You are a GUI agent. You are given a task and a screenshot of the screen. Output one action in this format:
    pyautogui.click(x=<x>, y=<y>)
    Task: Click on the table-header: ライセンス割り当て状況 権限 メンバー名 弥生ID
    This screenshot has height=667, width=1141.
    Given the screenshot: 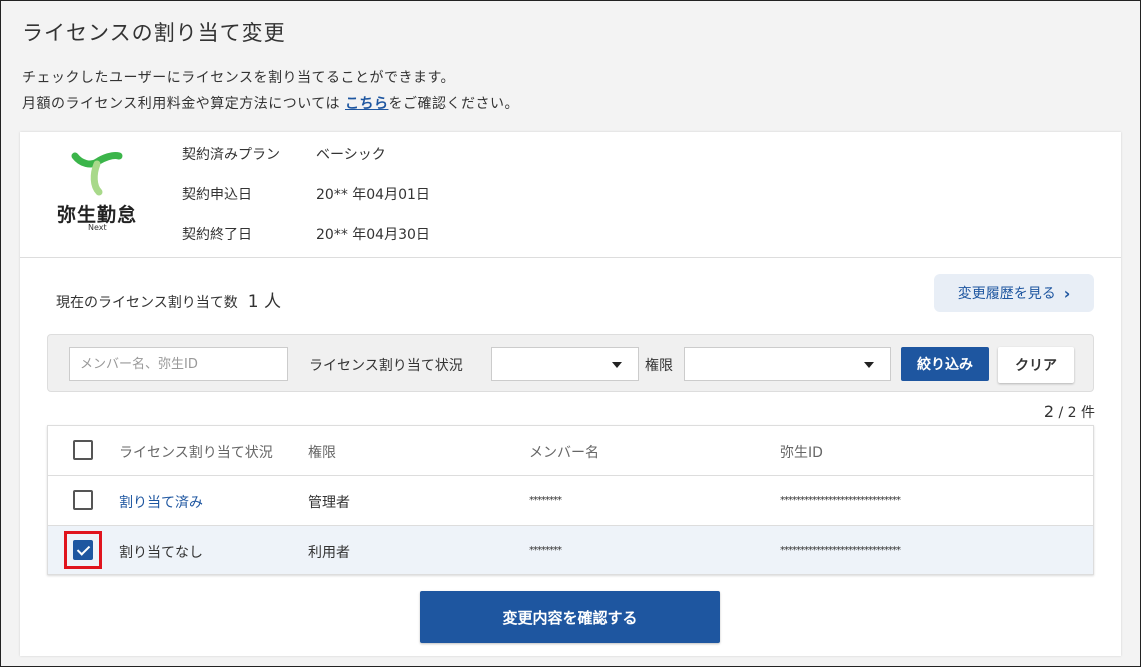 What is the action you would take?
    pyautogui.click(x=570, y=451)
    